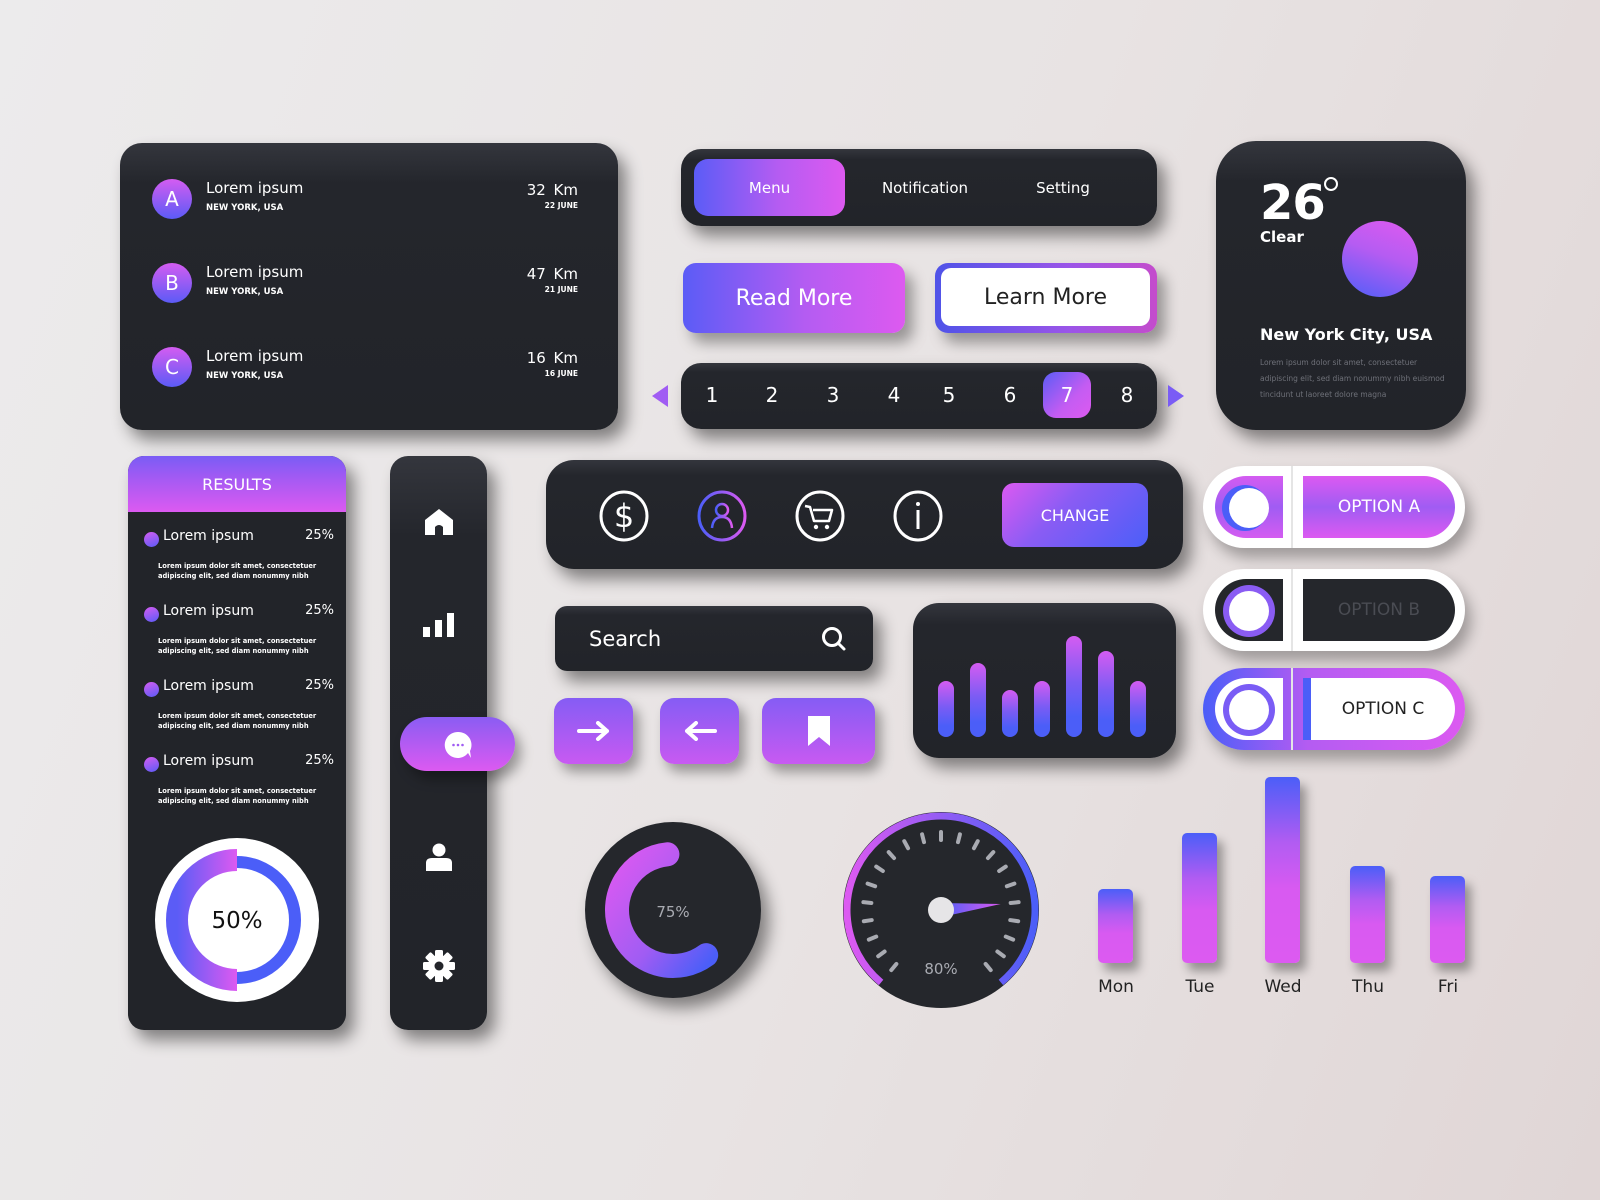  Describe the element at coordinates (438, 966) in the screenshot. I see `gear-icon` at that location.